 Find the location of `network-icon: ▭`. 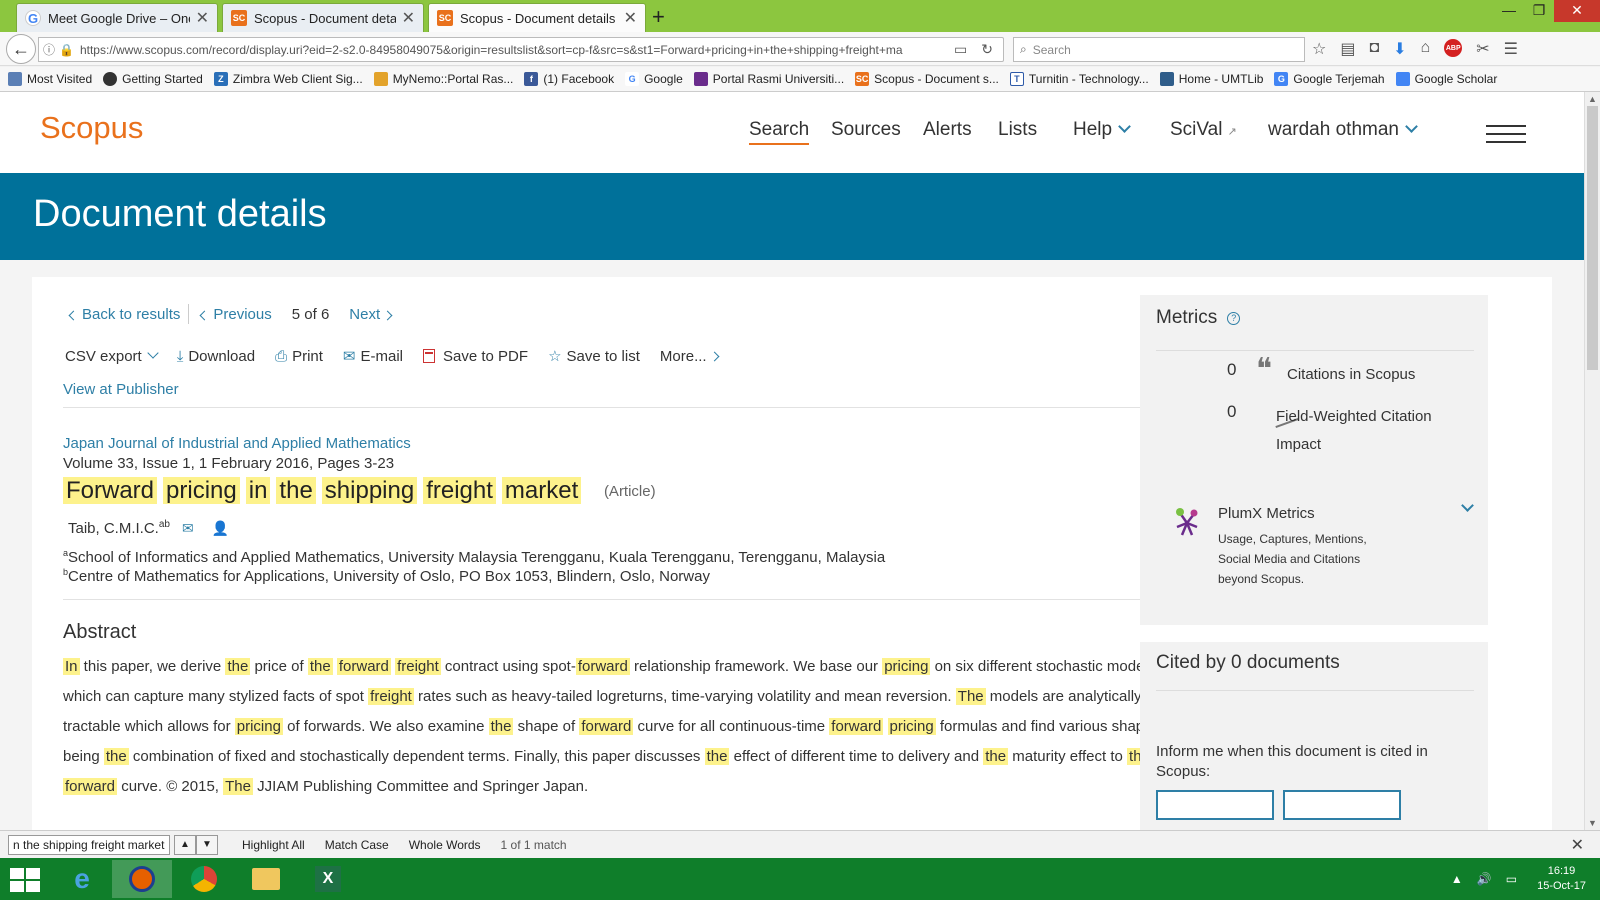

network-icon: ▭ is located at coordinates (1511, 879).